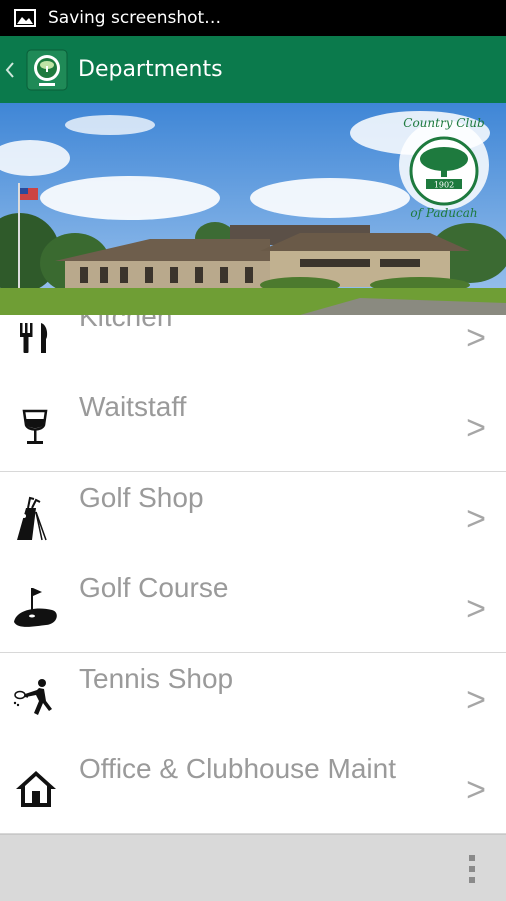 The image size is (506, 901). I want to click on list-item-office-clubhouse: Office & Clubhouse Maint >, so click(253, 788).